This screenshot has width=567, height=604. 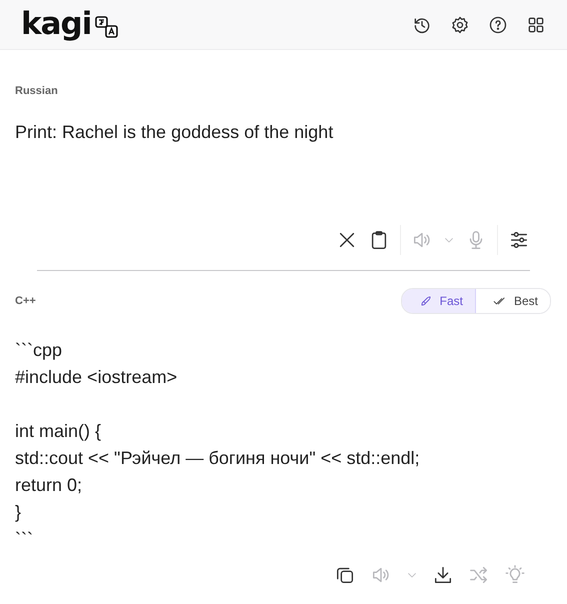 What do you see at coordinates (56, 24) in the screenshot?
I see `kagi-logo: kagi` at bounding box center [56, 24].